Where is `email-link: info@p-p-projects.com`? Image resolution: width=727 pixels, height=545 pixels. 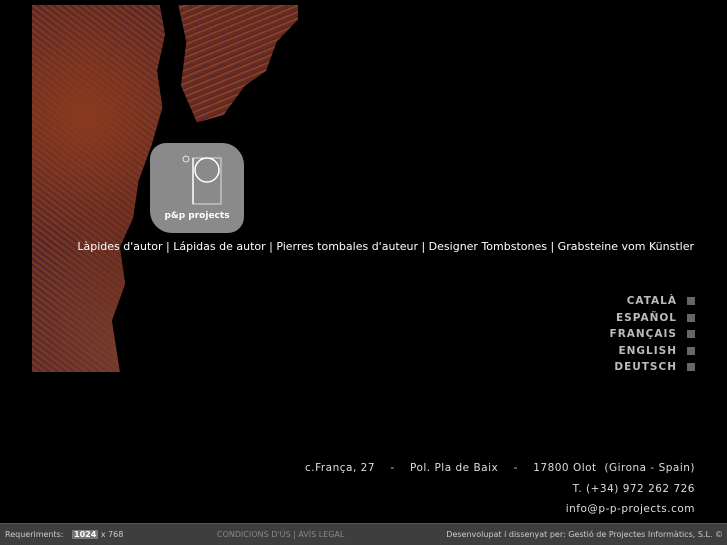
email-link: info@p-p-projects.com is located at coordinates (630, 509).